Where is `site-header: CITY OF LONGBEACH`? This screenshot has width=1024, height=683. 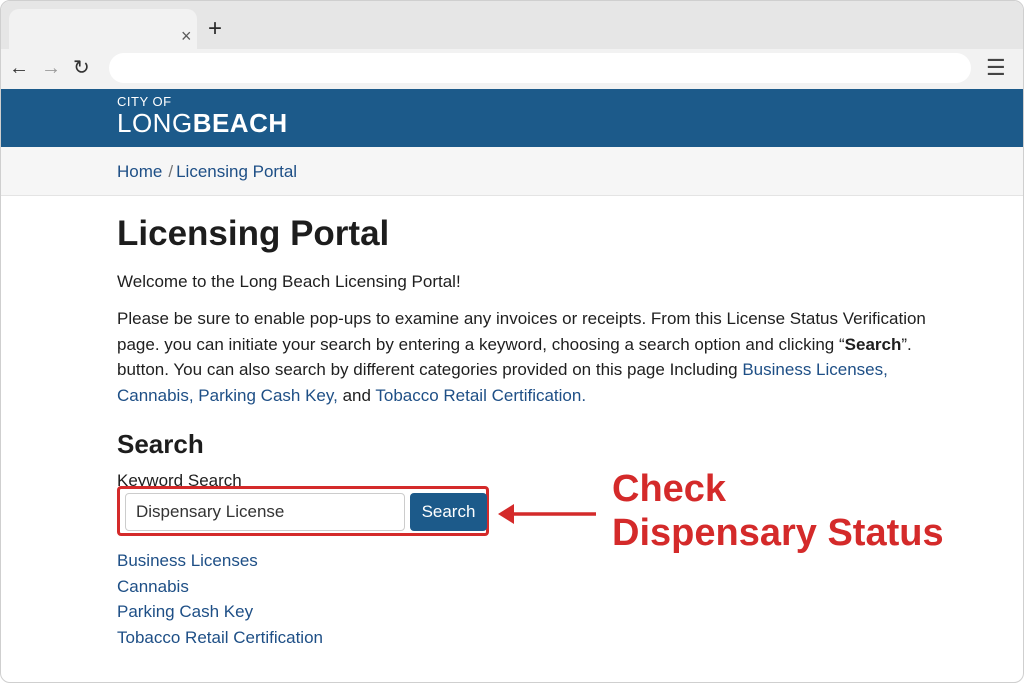 site-header: CITY OF LONGBEACH is located at coordinates (512, 118).